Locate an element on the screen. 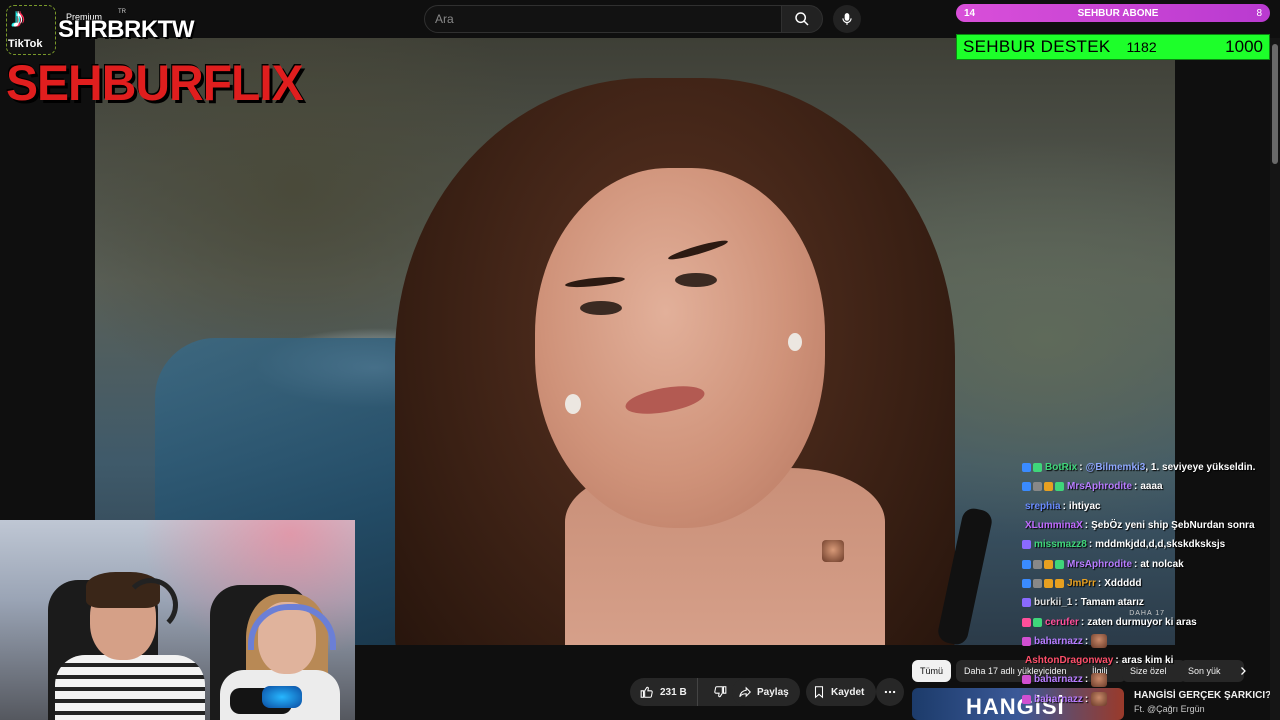  tiktok-note-icon: ♪ is located at coordinates (18, 17).